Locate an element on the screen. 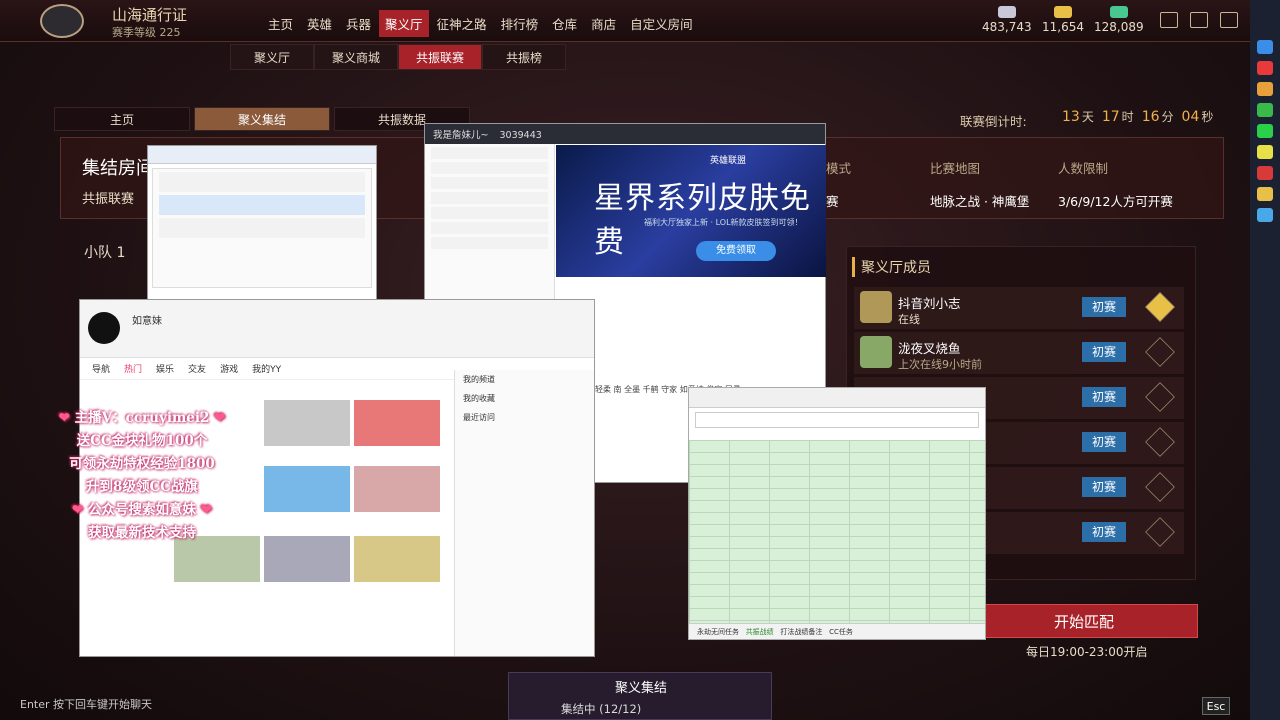 The image size is (1280, 720). nav-rankings: 排行榜 is located at coordinates (520, 23).